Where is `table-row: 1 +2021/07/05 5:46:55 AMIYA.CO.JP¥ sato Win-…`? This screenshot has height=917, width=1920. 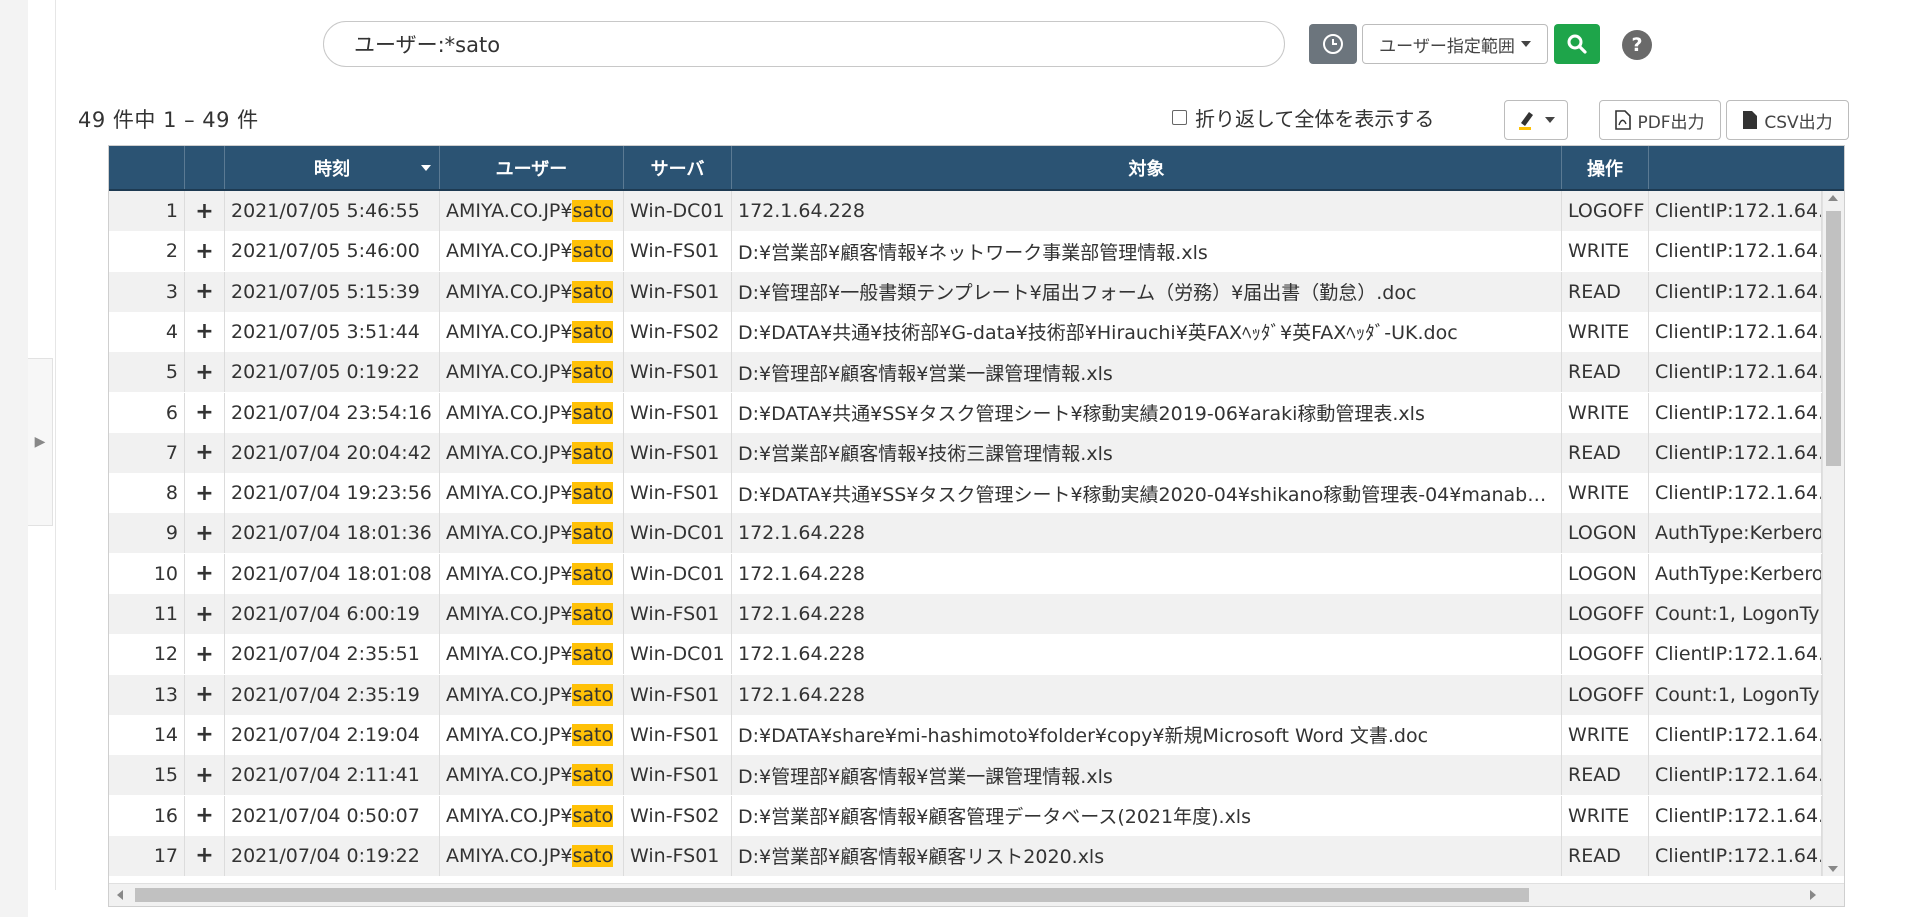
table-row: 1 +2021/07/05 5:46:55 AMIYA.CO.JP¥ sato Win-… is located at coordinates (965, 211).